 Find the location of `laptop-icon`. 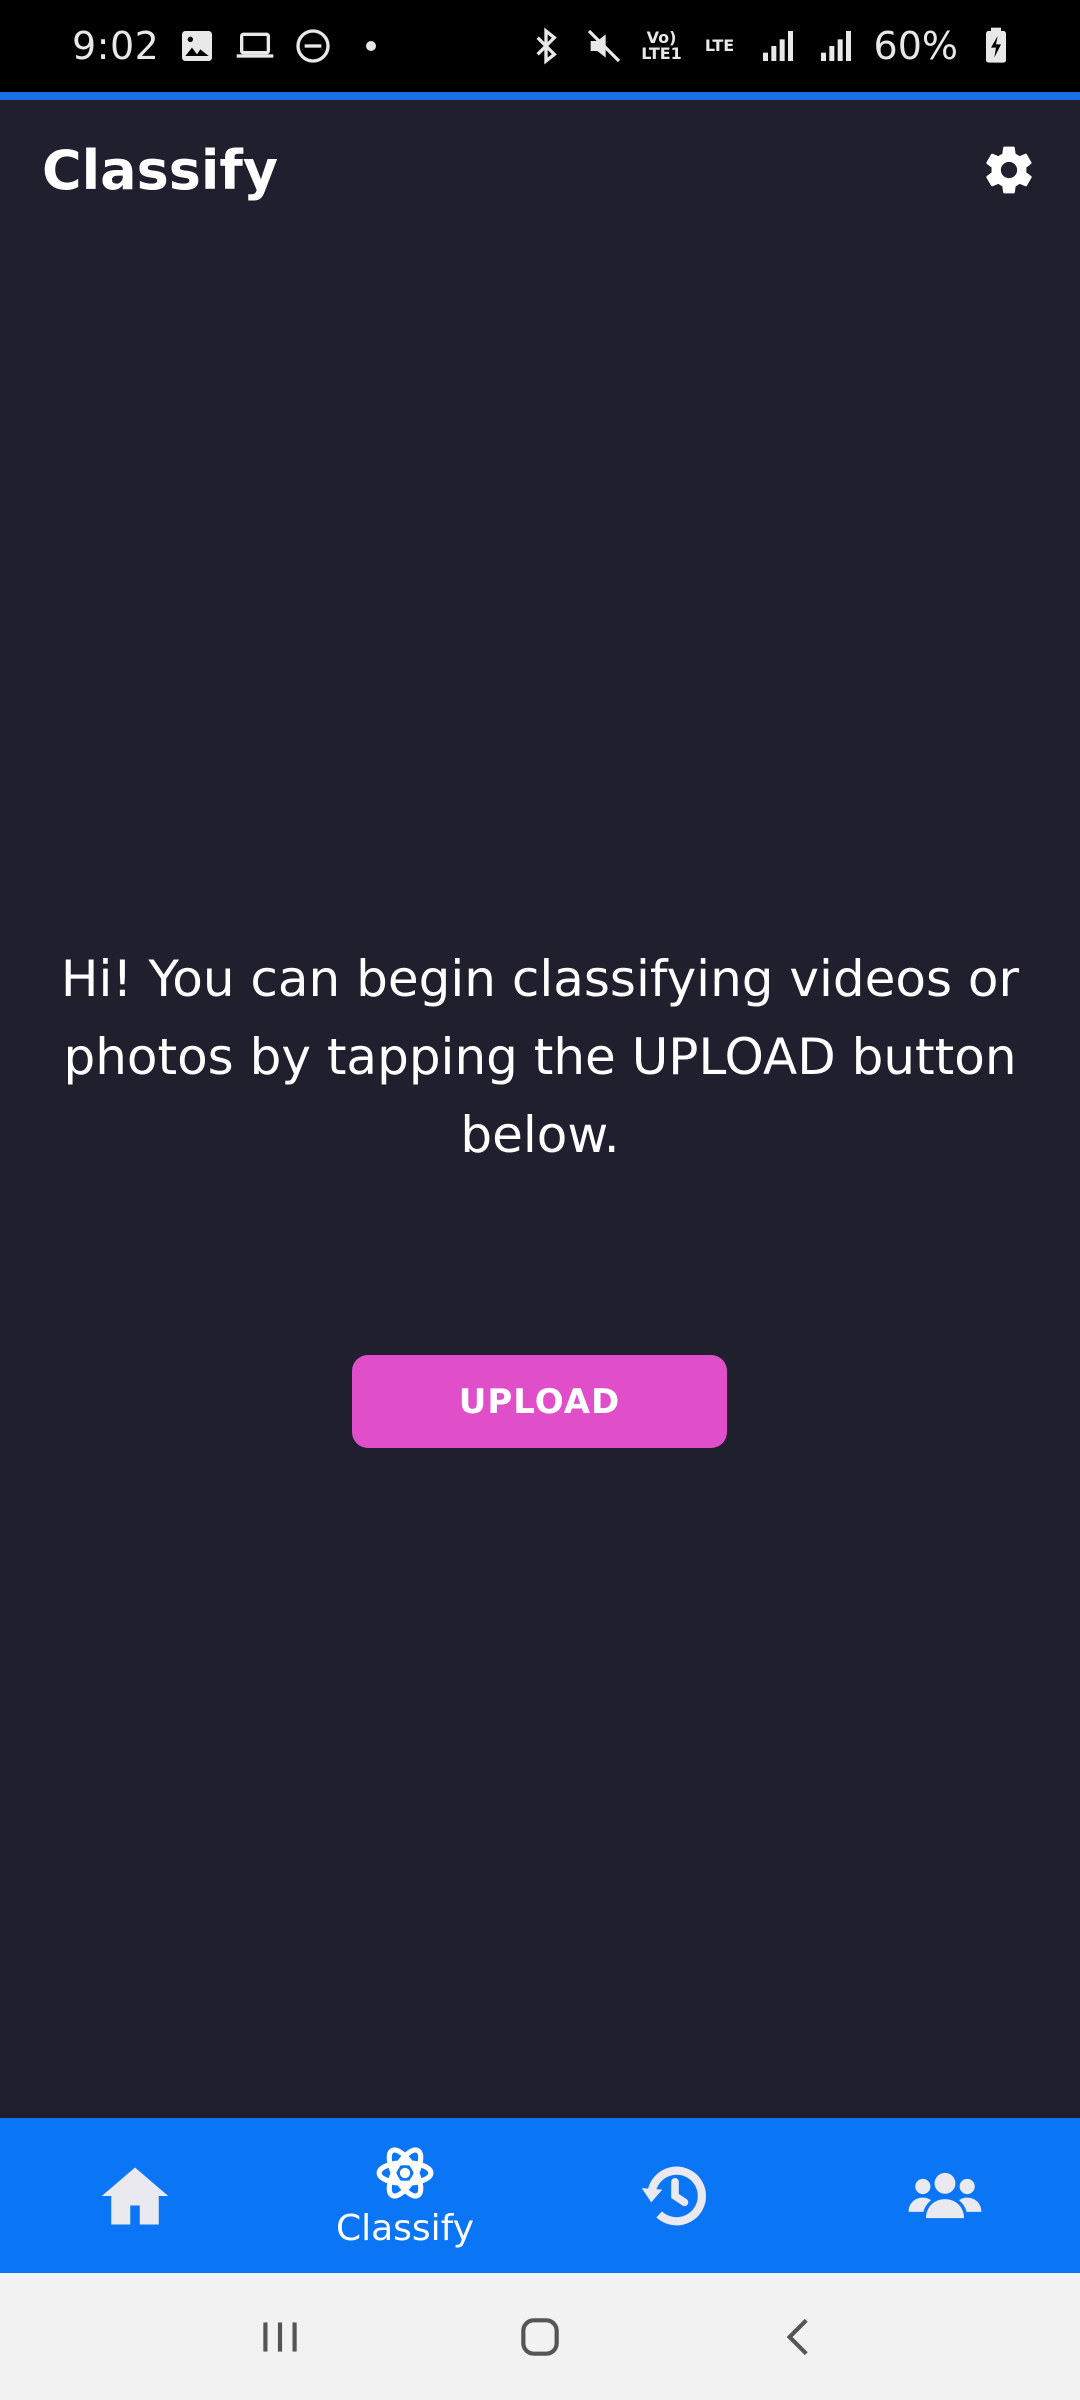

laptop-icon is located at coordinates (255, 46).